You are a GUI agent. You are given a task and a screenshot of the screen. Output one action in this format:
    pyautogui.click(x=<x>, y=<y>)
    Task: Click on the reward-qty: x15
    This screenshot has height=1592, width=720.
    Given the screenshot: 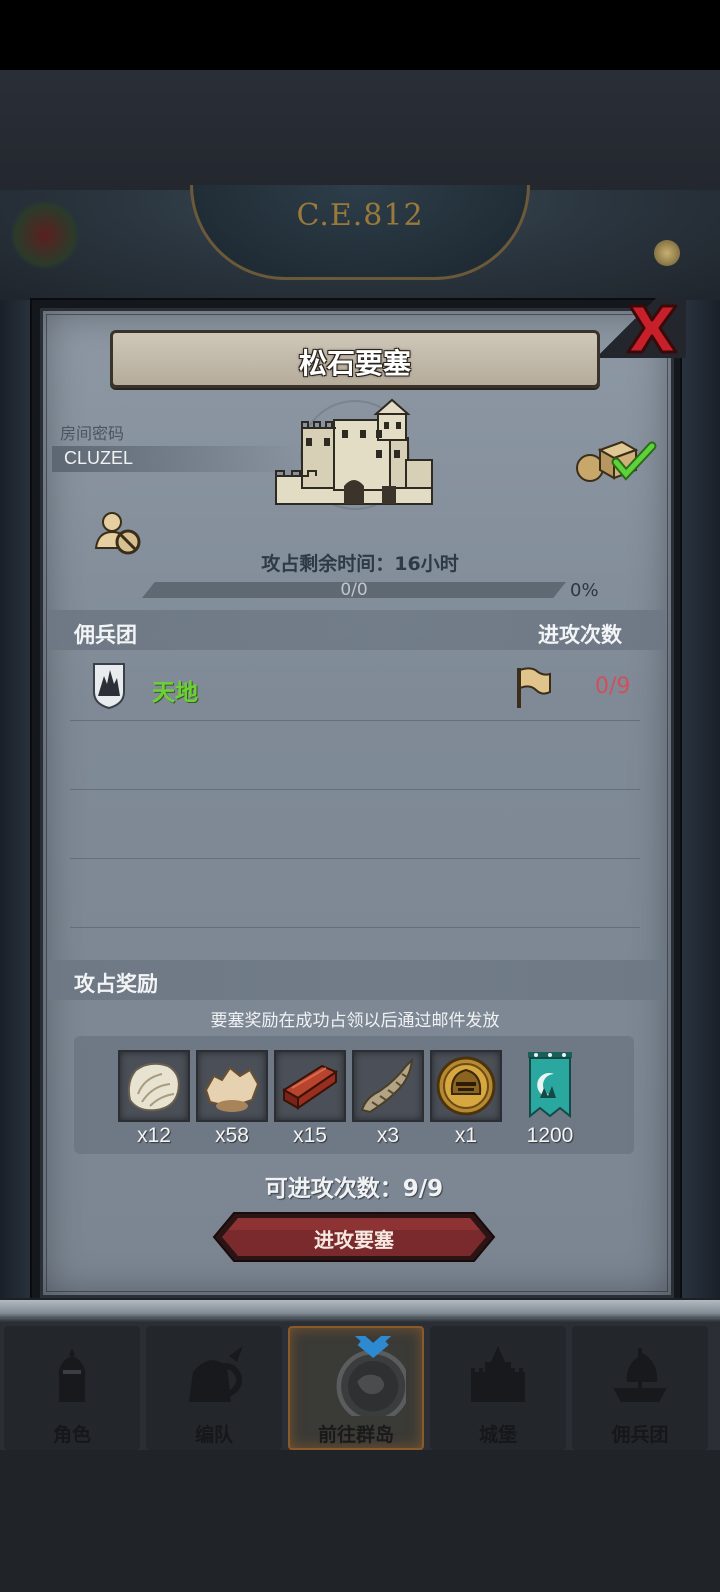 What is the action you would take?
    pyautogui.click(x=310, y=1135)
    